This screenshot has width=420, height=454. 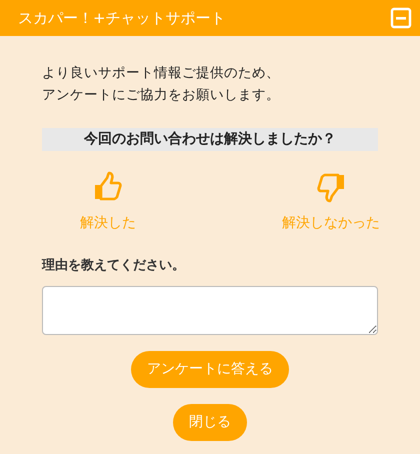 I want to click on intro-text: アンケートにご協力をお願いします。, so click(x=161, y=95).